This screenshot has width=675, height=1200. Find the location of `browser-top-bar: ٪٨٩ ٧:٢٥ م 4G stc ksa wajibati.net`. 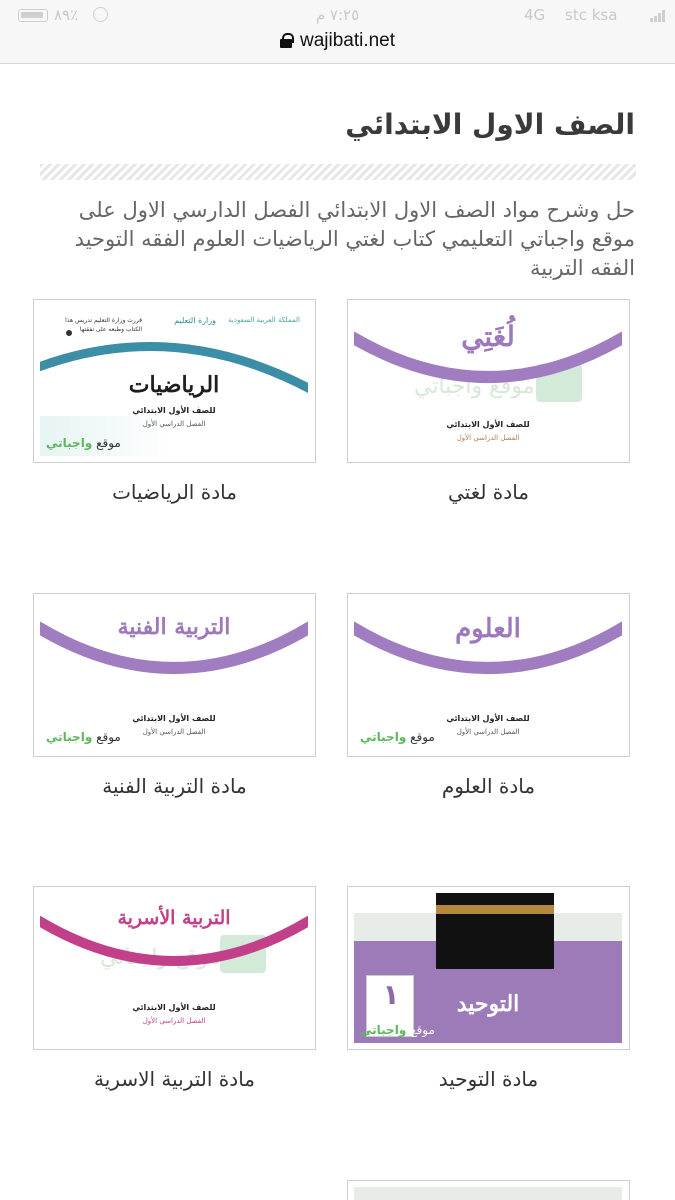

browser-top-bar: ٪٨٩ ٧:٢٥ م 4G stc ksa wajibati.net is located at coordinates (337, 32).